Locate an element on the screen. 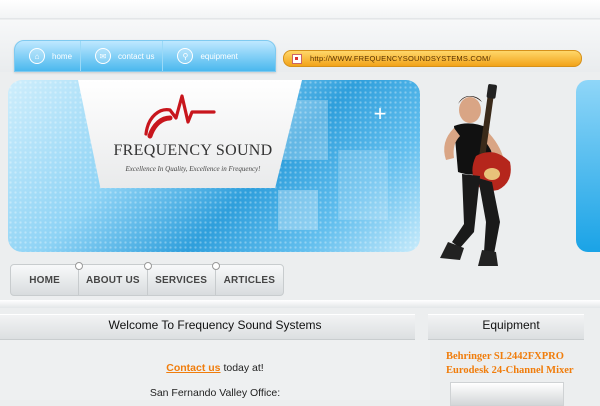 The height and width of the screenshot is (406, 600). topnav-contact-label: contact us is located at coordinates (136, 56).